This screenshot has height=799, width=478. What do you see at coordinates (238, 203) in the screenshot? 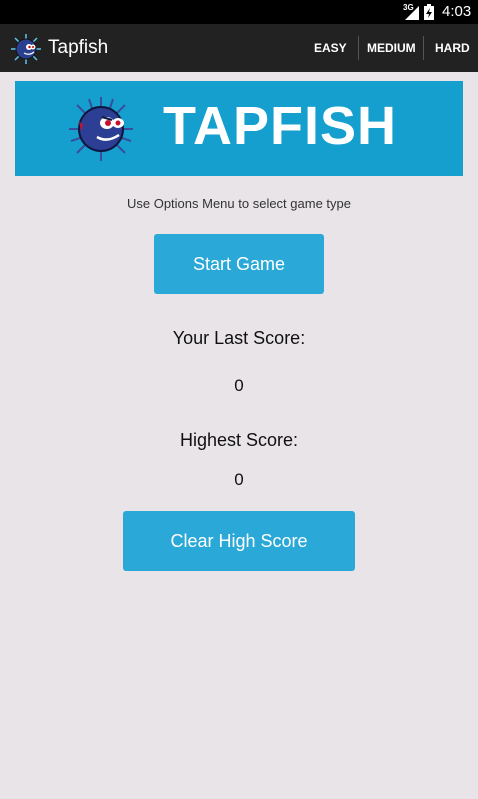
I see `game-type-hint: Use Options Menu to select game type` at bounding box center [238, 203].